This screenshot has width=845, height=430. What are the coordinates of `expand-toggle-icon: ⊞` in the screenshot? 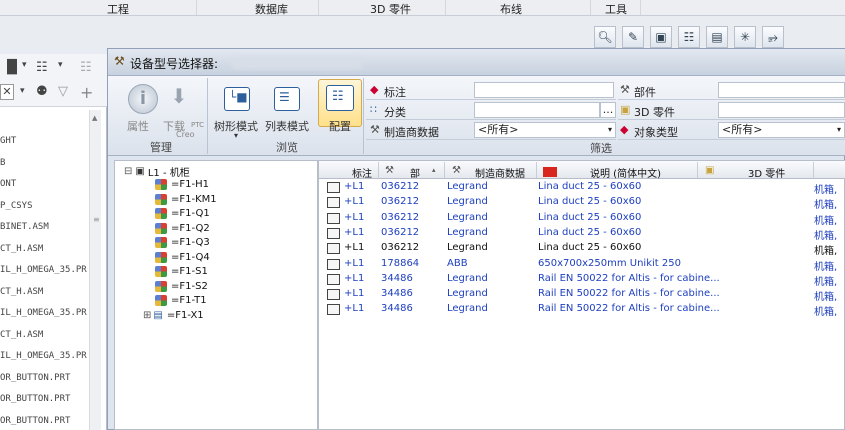 It's located at (147, 315).